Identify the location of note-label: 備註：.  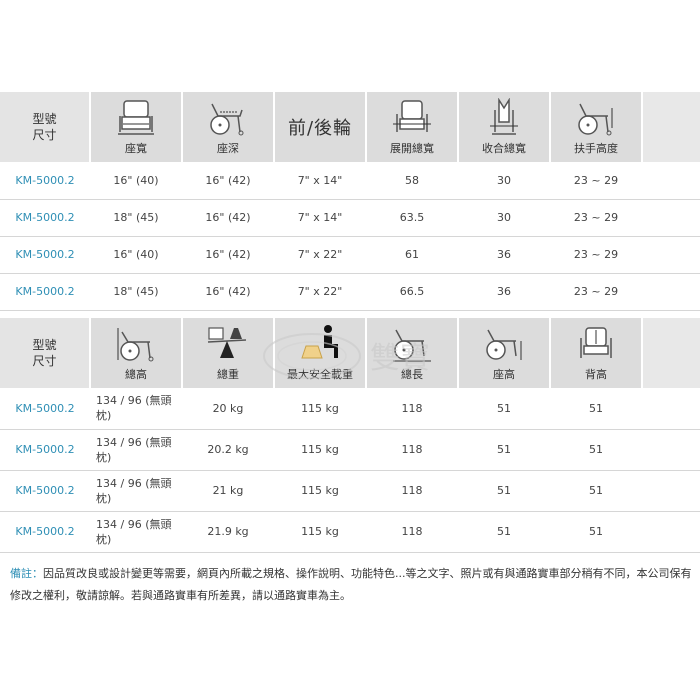
(26, 573).